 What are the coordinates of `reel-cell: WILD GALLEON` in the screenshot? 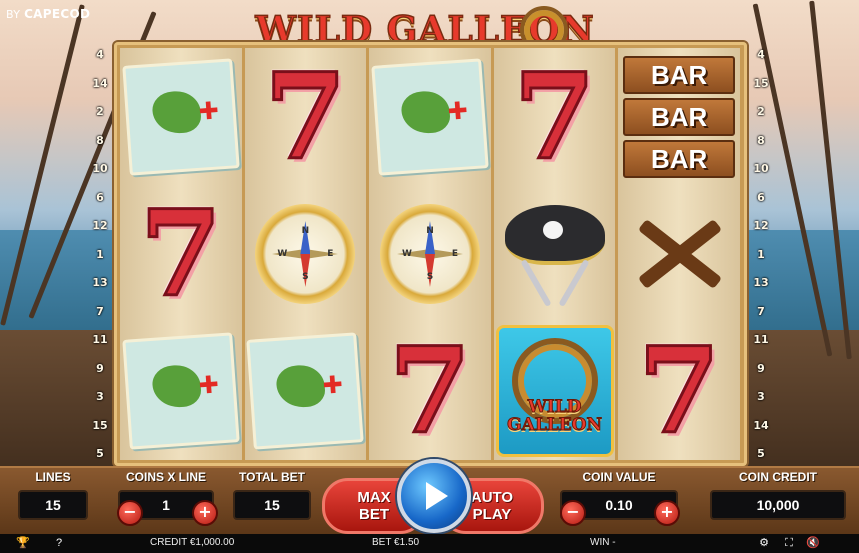 It's located at (555, 391).